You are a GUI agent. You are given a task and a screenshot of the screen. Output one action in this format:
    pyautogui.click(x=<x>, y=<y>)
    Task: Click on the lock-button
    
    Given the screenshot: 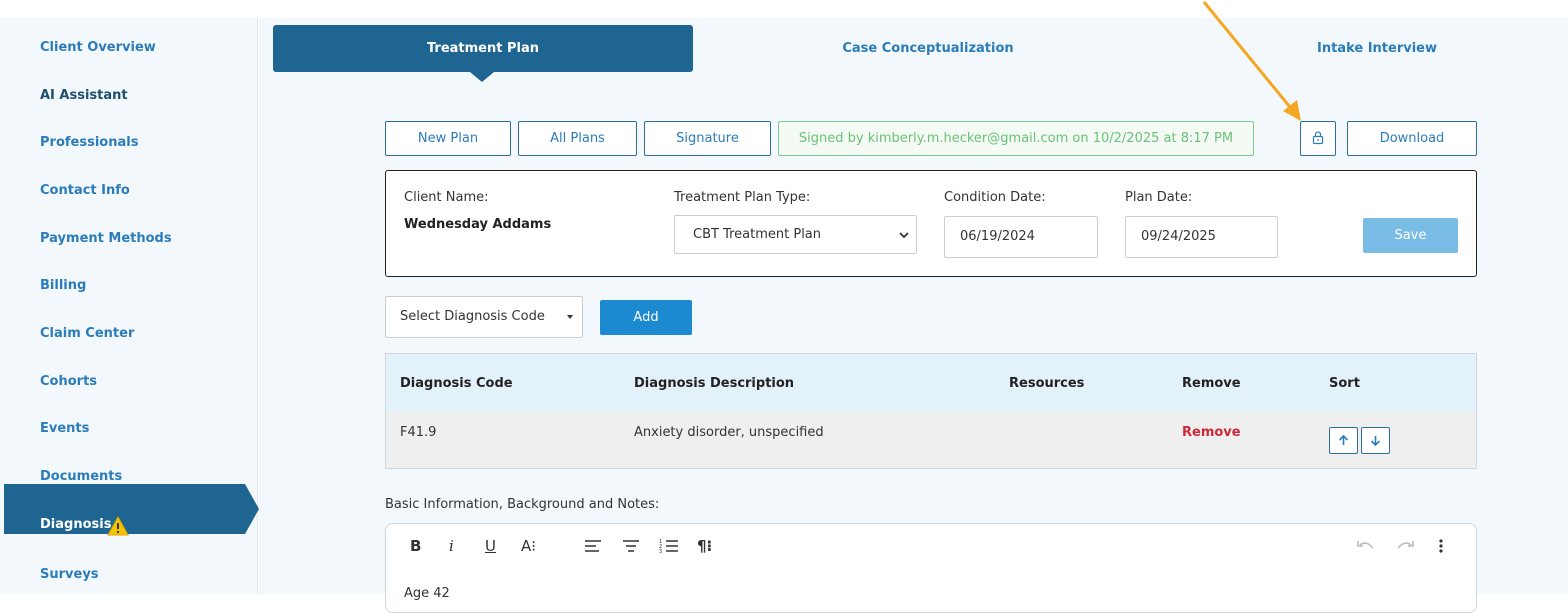 What is the action you would take?
    pyautogui.click(x=1318, y=138)
    